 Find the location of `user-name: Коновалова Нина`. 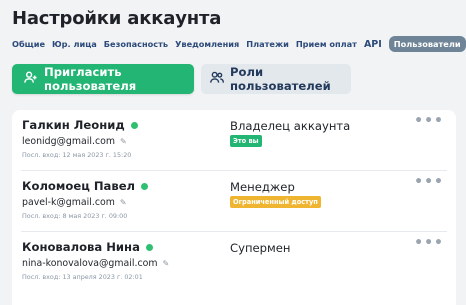

user-name: Коновалова Нина is located at coordinates (81, 247).